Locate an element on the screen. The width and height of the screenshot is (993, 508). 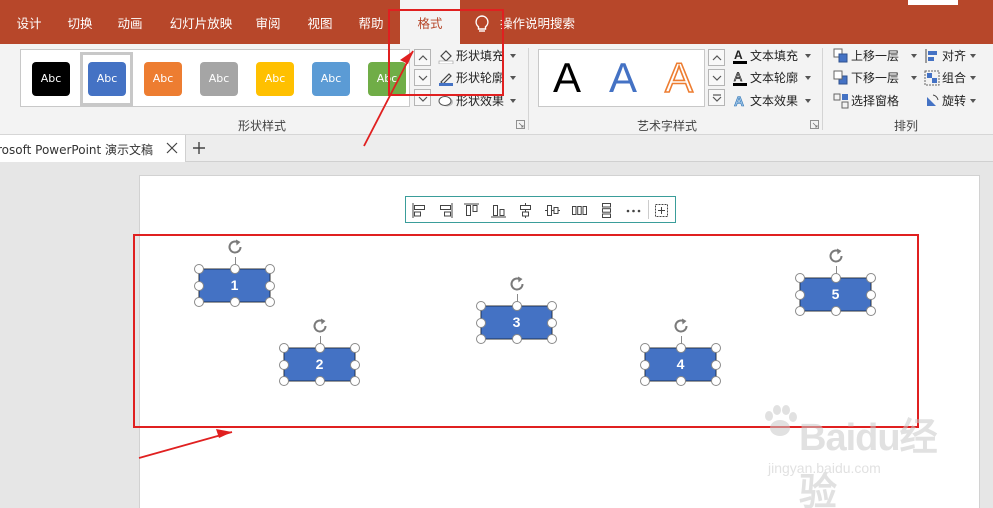
arrow-head-icon is located at coordinates (406, 57).